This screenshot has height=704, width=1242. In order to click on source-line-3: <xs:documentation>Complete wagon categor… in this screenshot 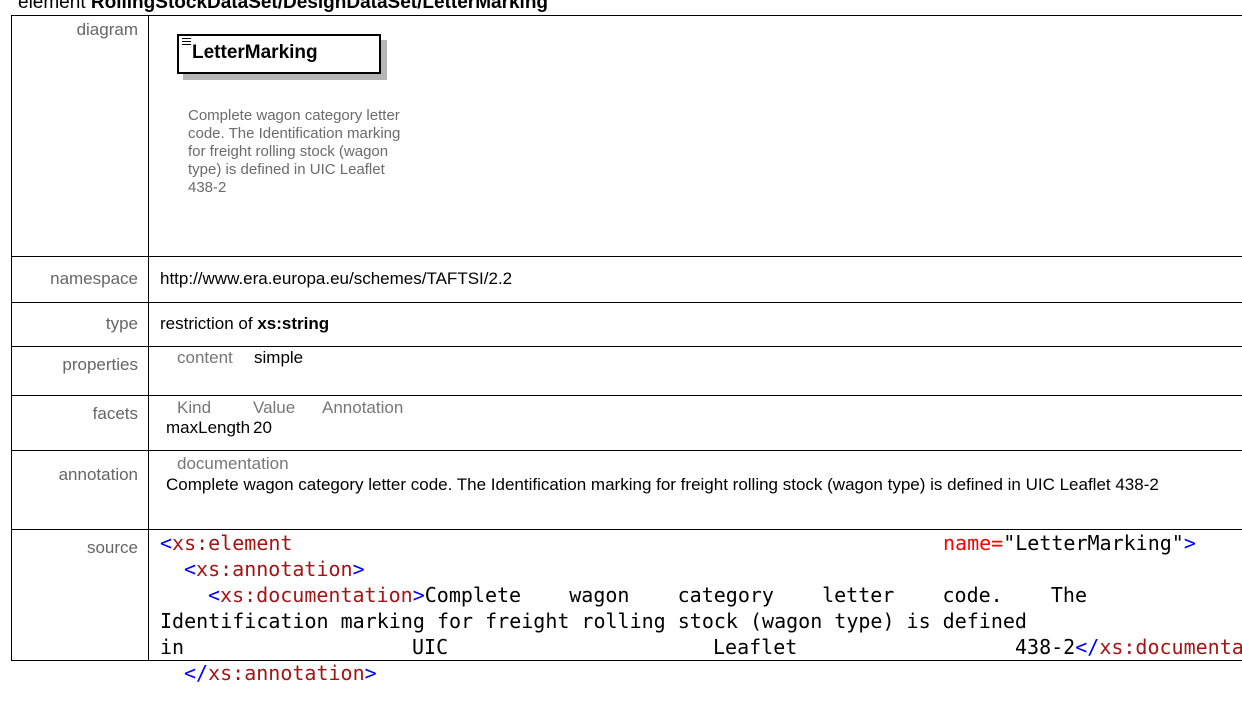, I will do `click(648, 595)`.